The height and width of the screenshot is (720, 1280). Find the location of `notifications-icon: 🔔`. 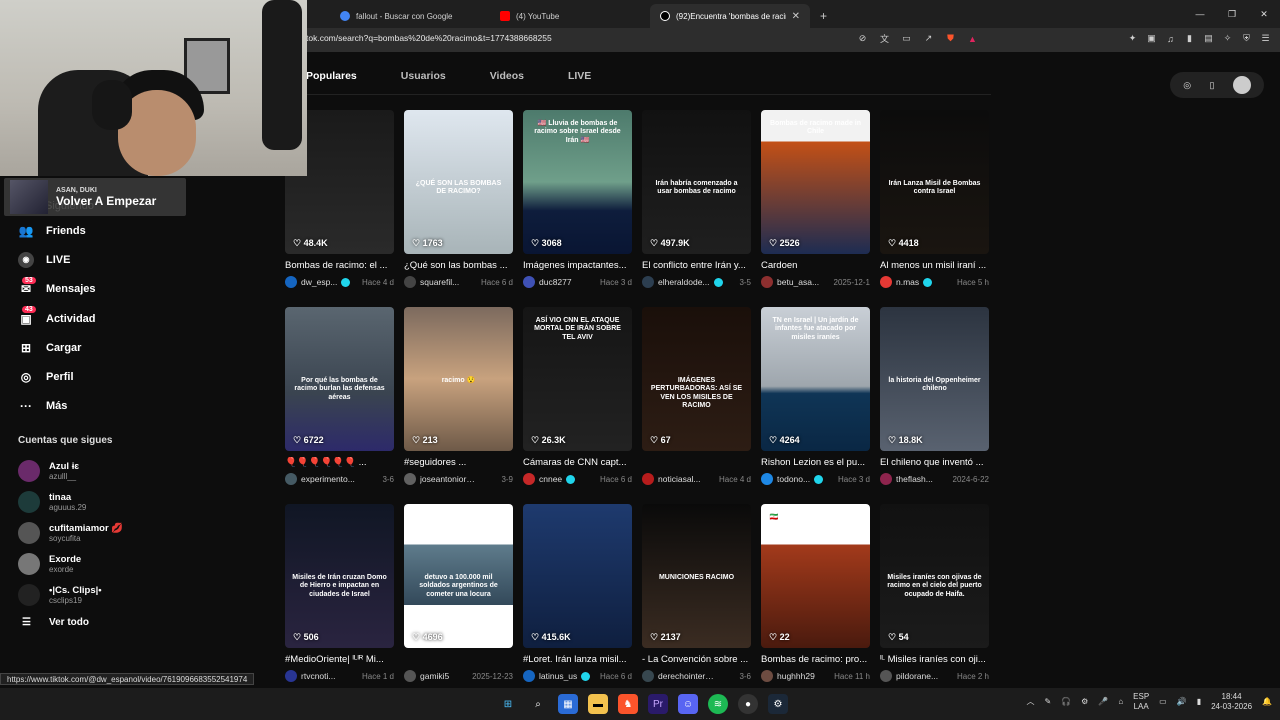

notifications-icon: 🔔 is located at coordinates (1267, 701).